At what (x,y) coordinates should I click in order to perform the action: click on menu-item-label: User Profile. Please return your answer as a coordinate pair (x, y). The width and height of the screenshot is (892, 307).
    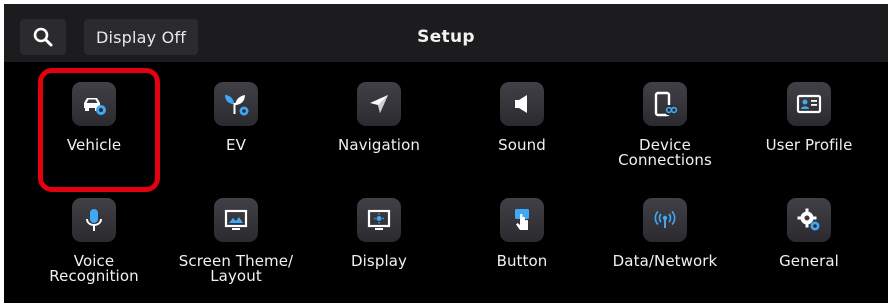
    Looking at the image, I should click on (809, 145).